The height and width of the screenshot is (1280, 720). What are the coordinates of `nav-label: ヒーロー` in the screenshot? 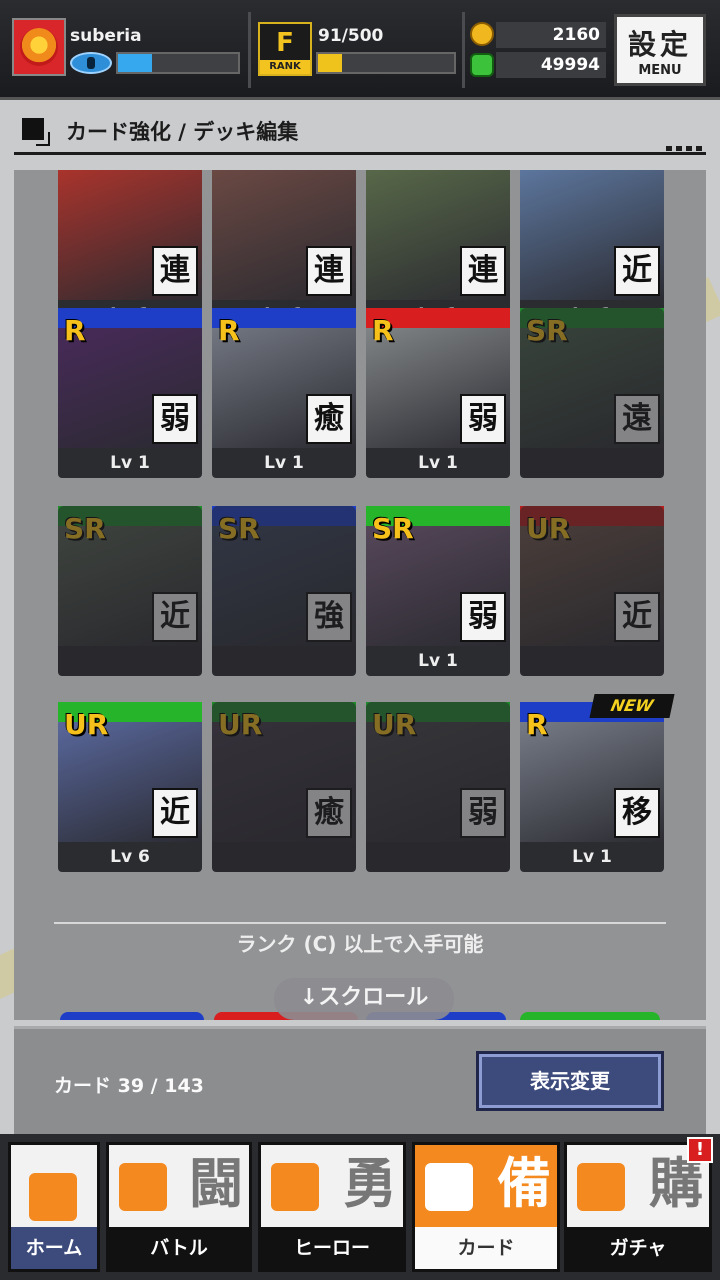 It's located at (332, 1248).